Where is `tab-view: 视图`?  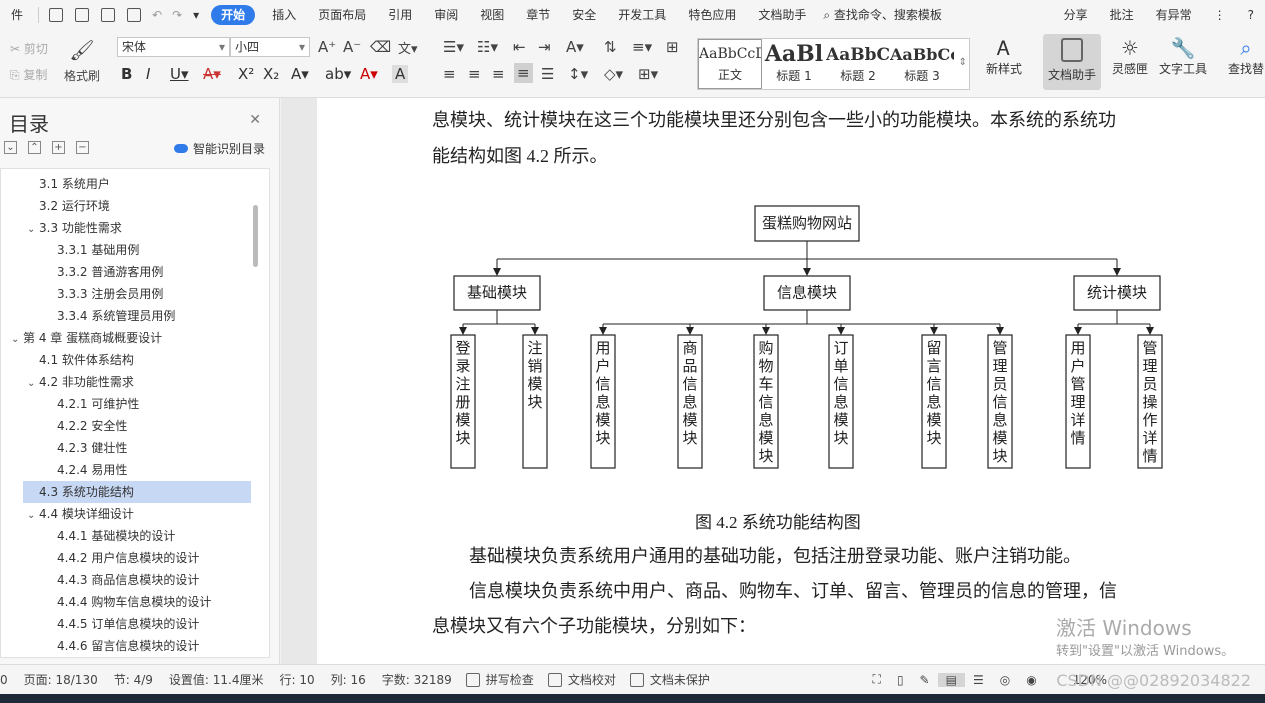
tab-view: 视图 is located at coordinates (492, 15).